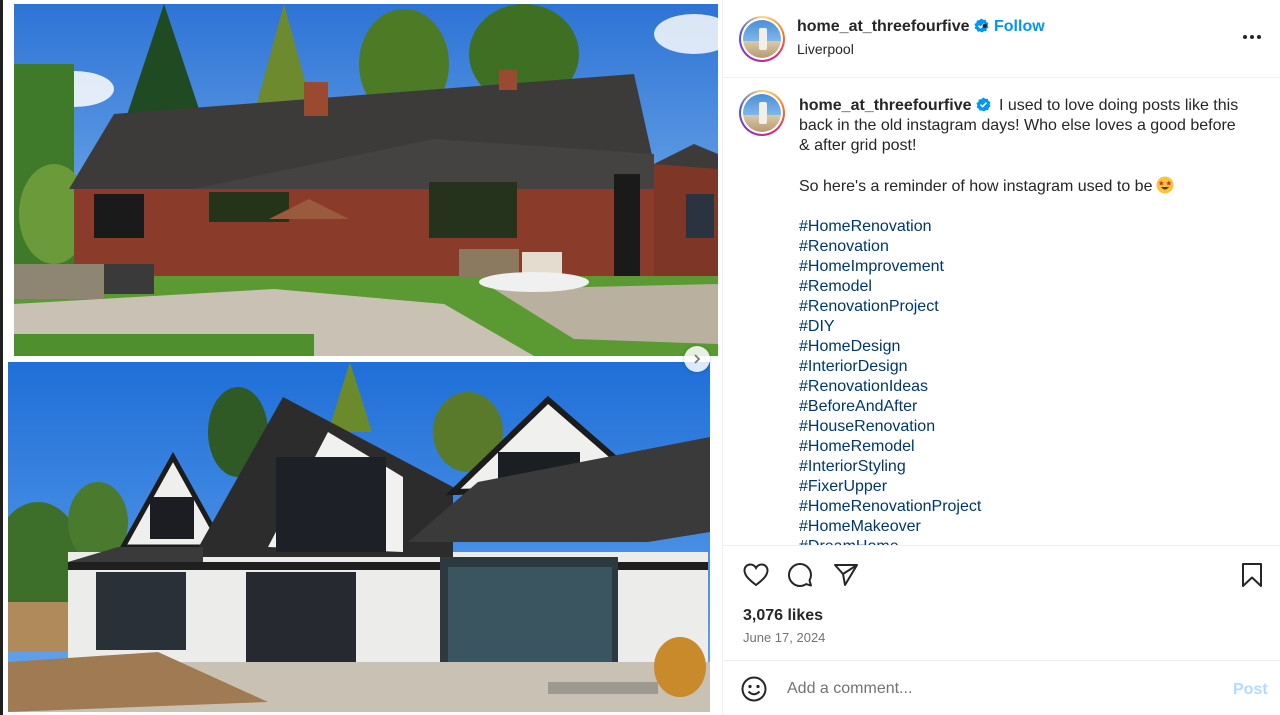 This screenshot has width=1280, height=715. I want to click on author-username: home_at_threefourfive, so click(883, 26).